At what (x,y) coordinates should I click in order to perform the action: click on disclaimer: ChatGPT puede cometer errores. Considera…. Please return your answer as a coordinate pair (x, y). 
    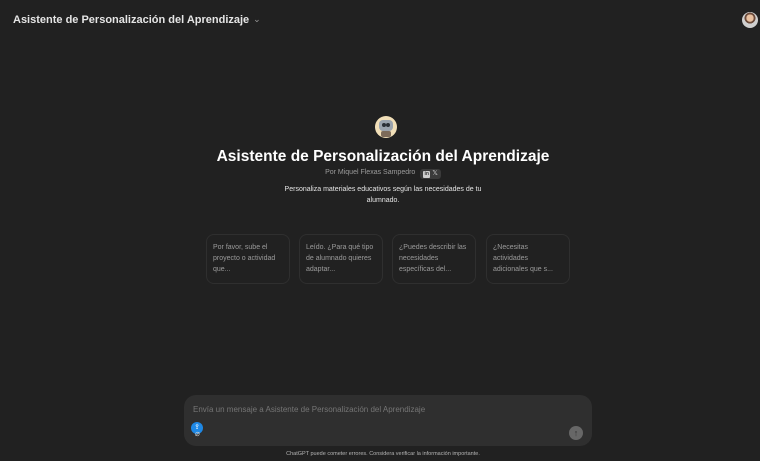
    Looking at the image, I should click on (383, 454).